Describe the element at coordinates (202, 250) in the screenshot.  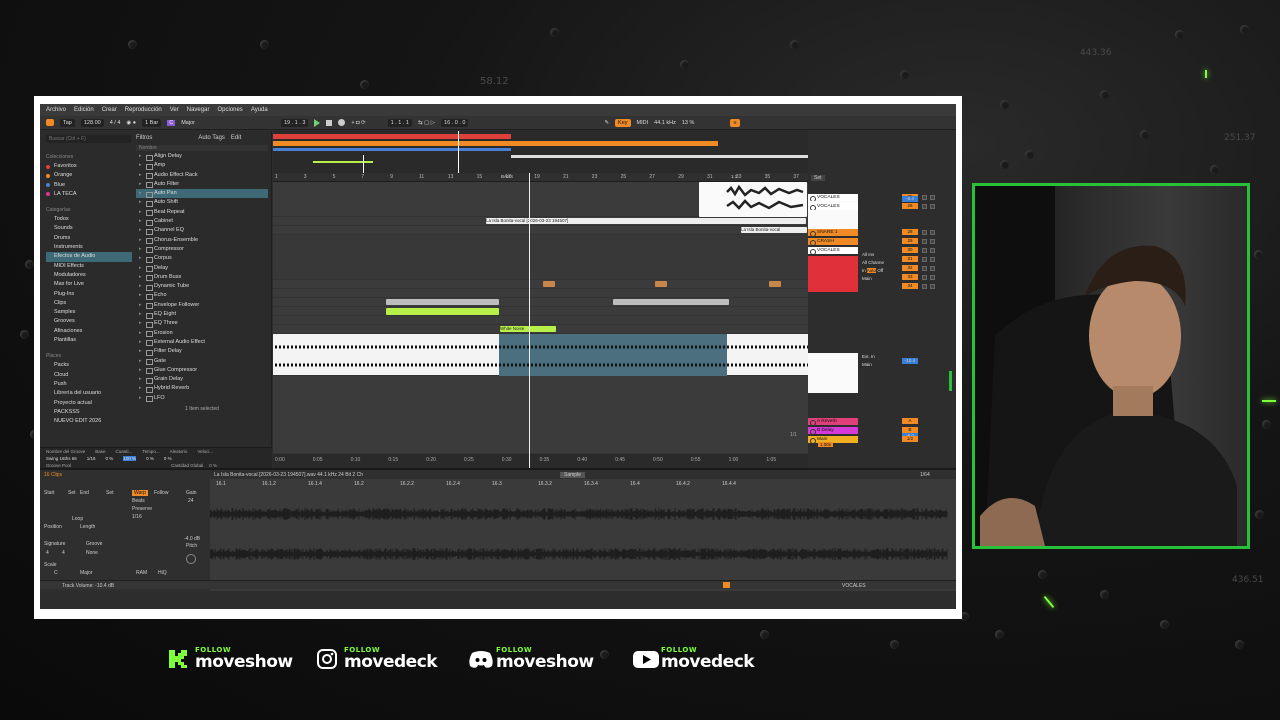
I see `device-item: Compressor` at that location.